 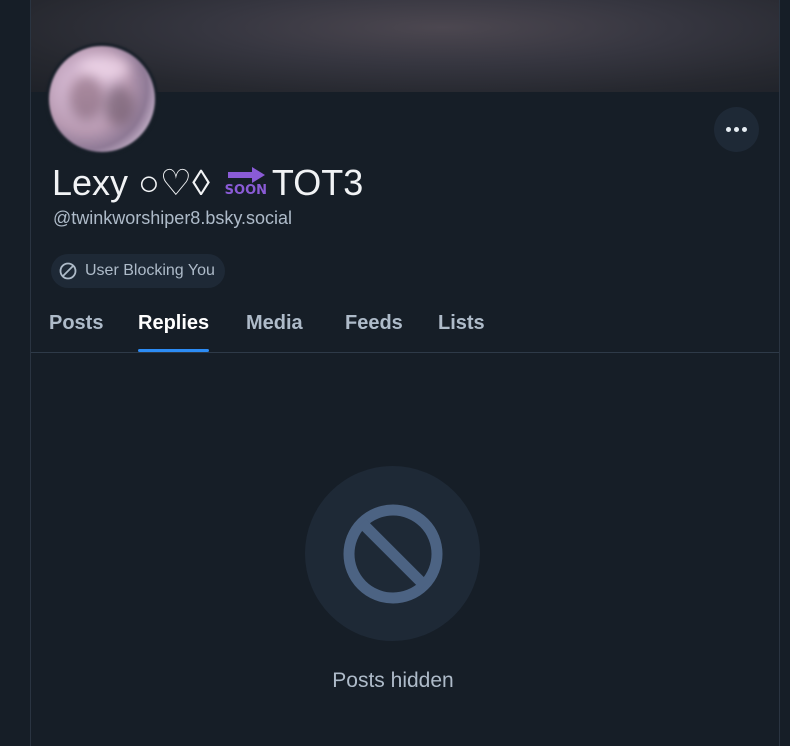 I want to click on tab-media: Media, so click(x=274, y=328).